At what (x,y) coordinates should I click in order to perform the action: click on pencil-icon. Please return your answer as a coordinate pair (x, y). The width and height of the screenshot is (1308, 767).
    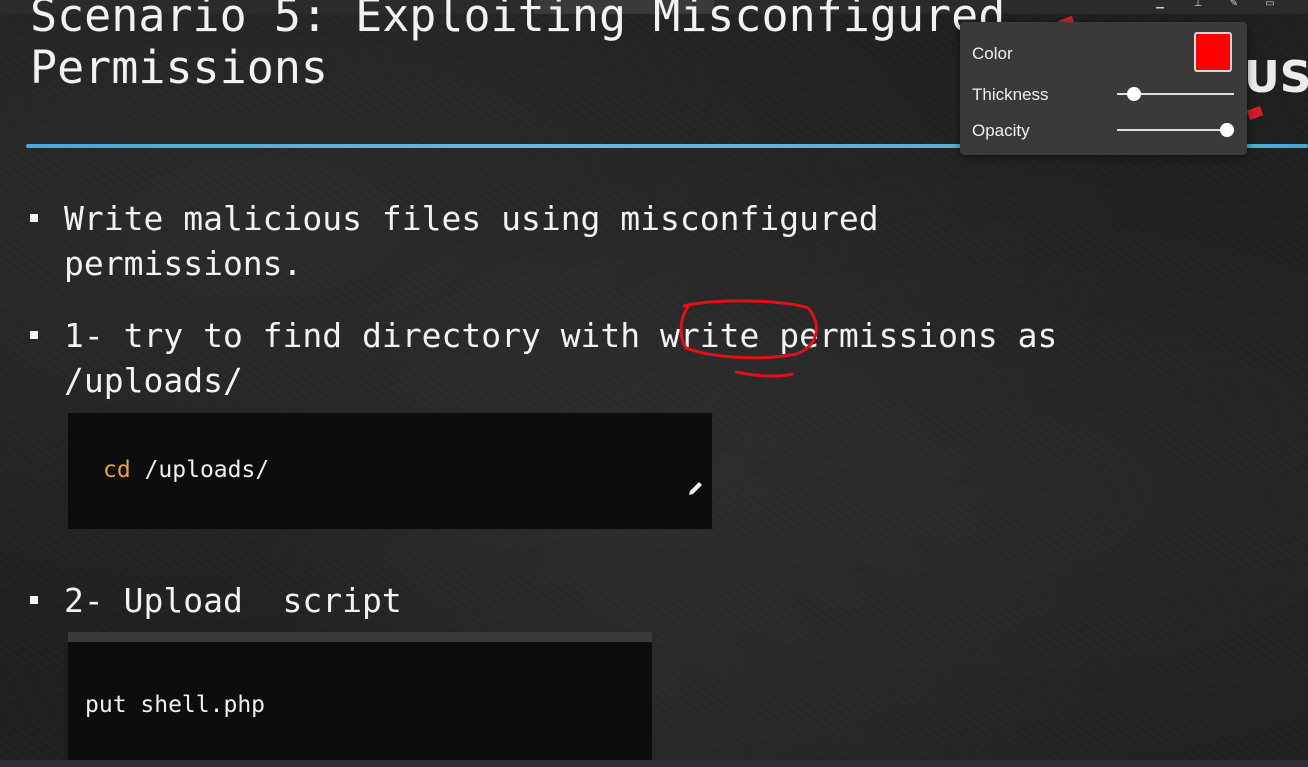
    Looking at the image, I should click on (696, 488).